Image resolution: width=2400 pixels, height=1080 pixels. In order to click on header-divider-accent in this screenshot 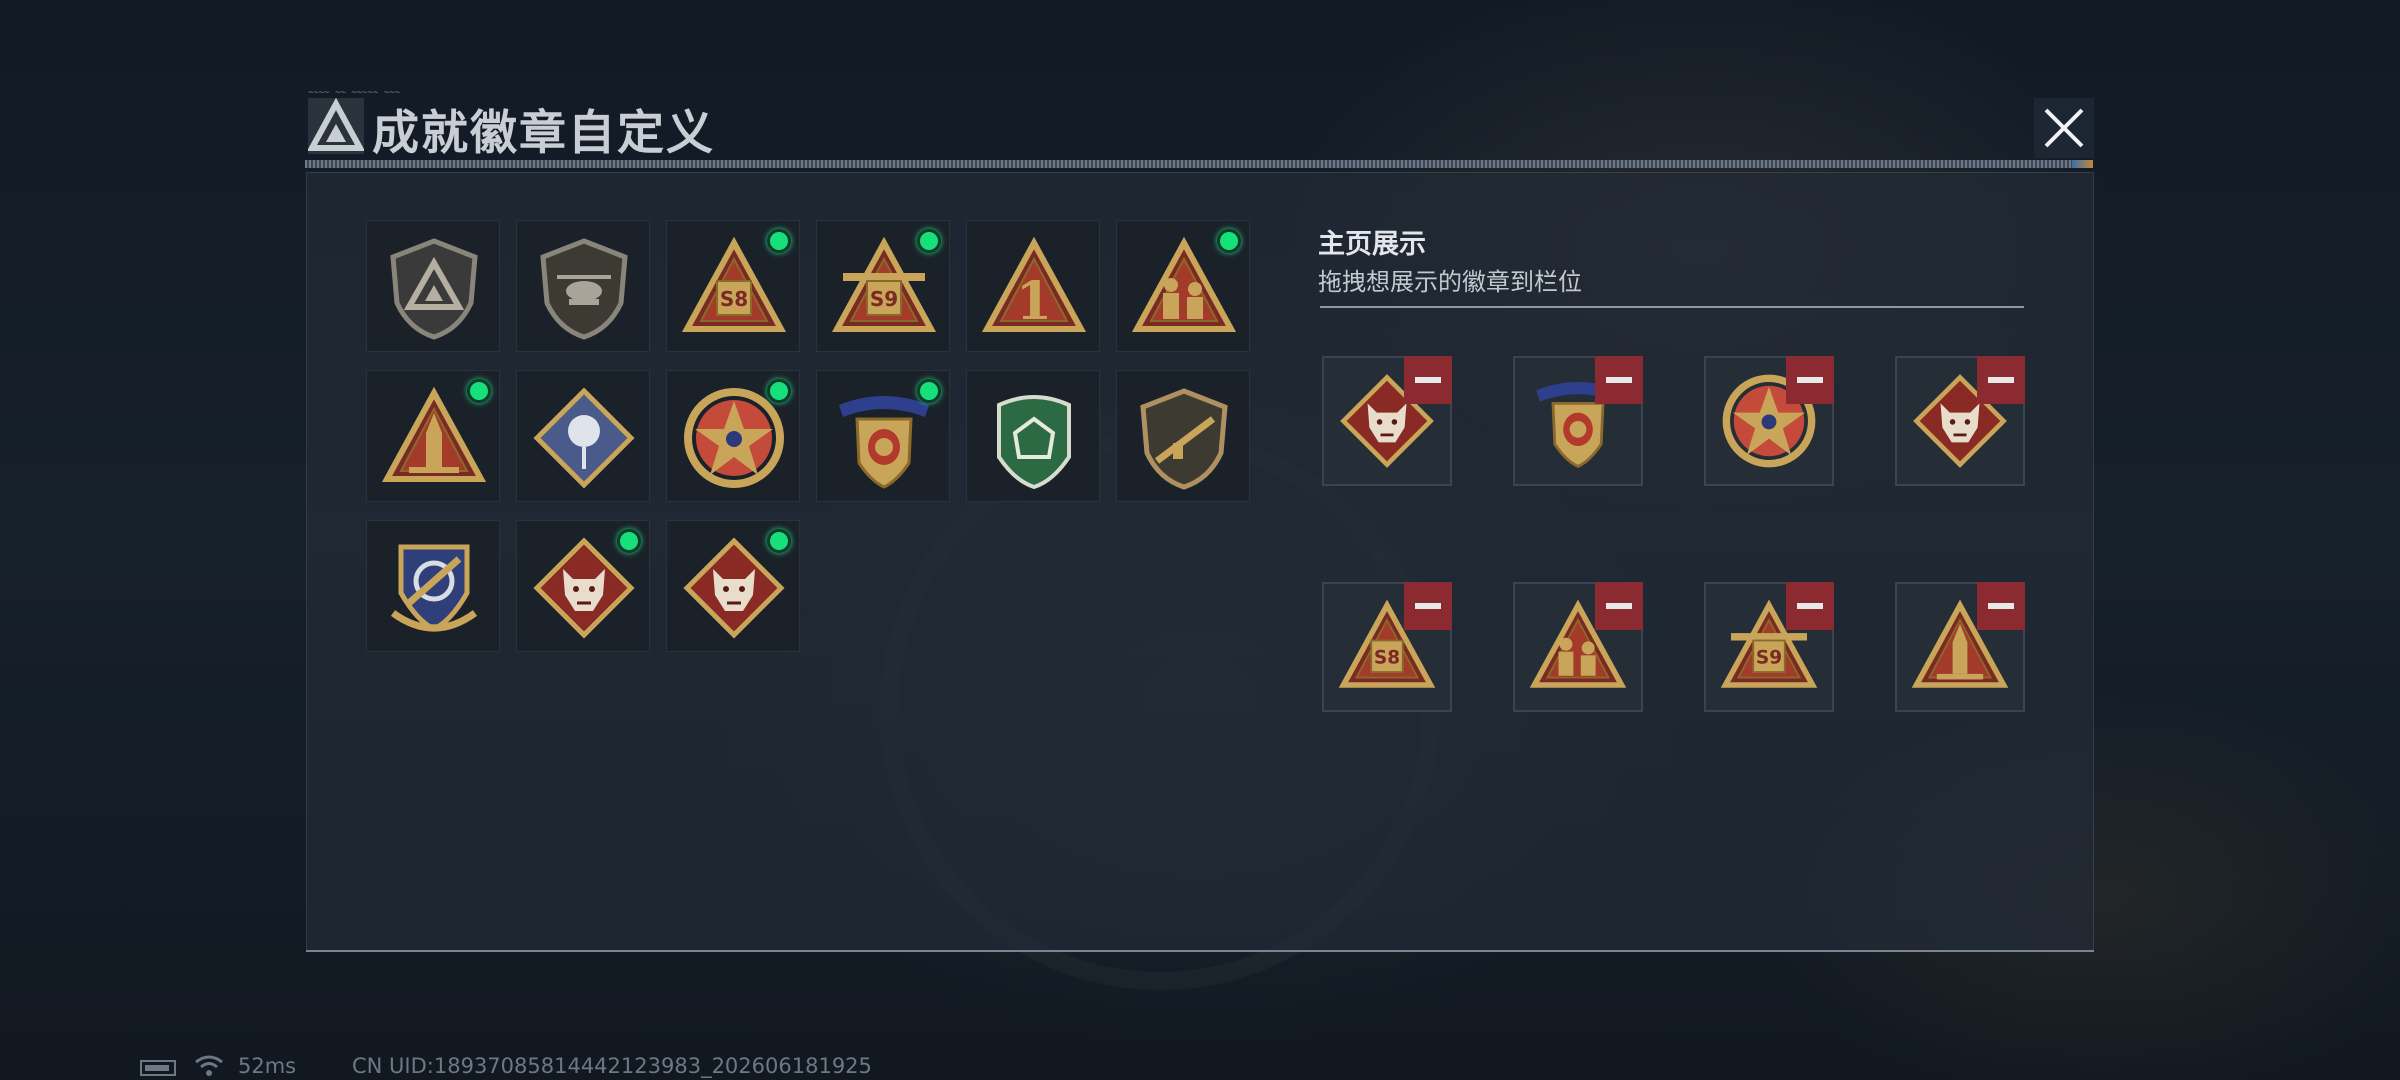, I will do `click(2082, 164)`.